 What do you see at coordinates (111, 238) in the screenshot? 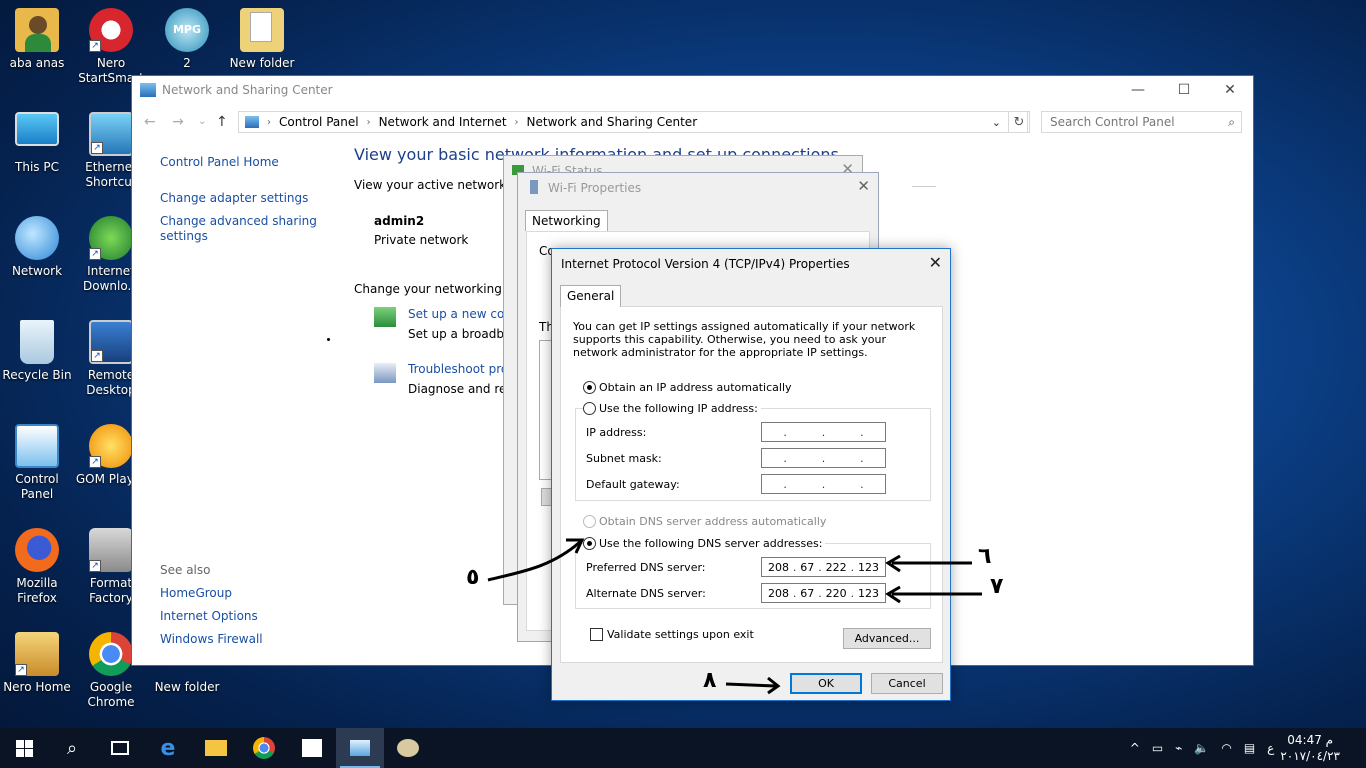
I see `download-manager-icon: ↗` at bounding box center [111, 238].